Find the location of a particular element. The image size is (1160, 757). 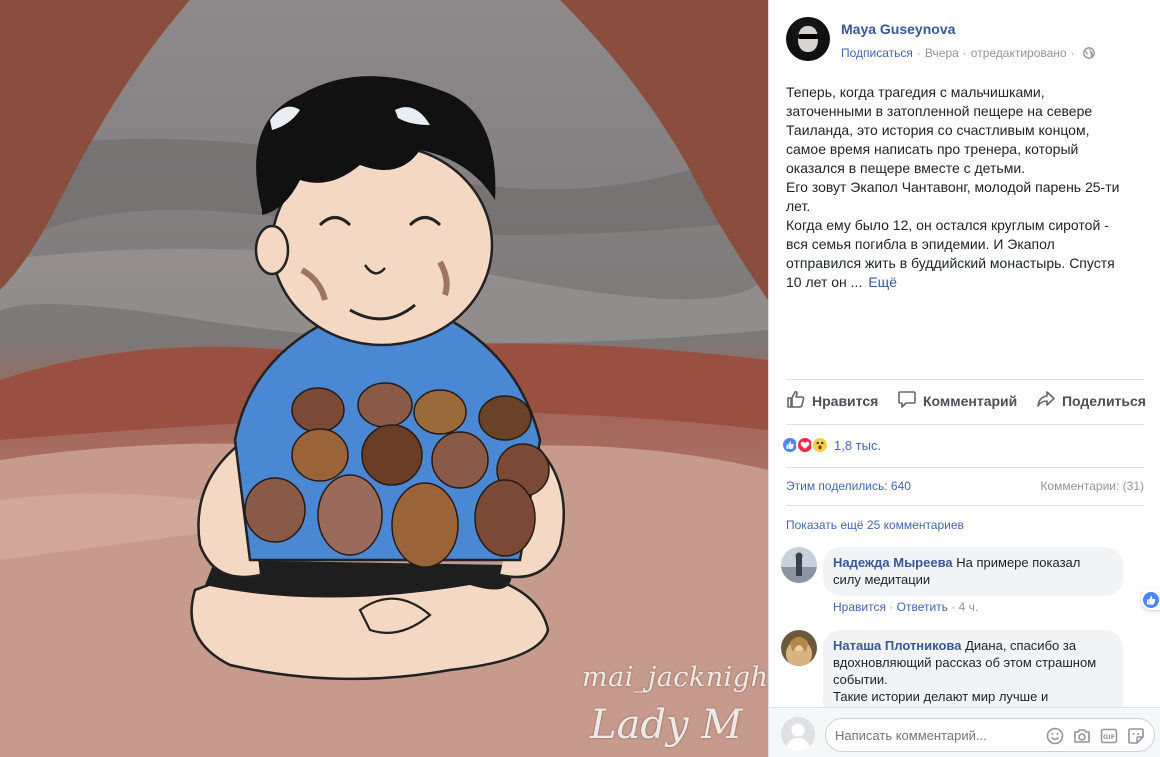

post-time: Вчера is located at coordinates (942, 53).